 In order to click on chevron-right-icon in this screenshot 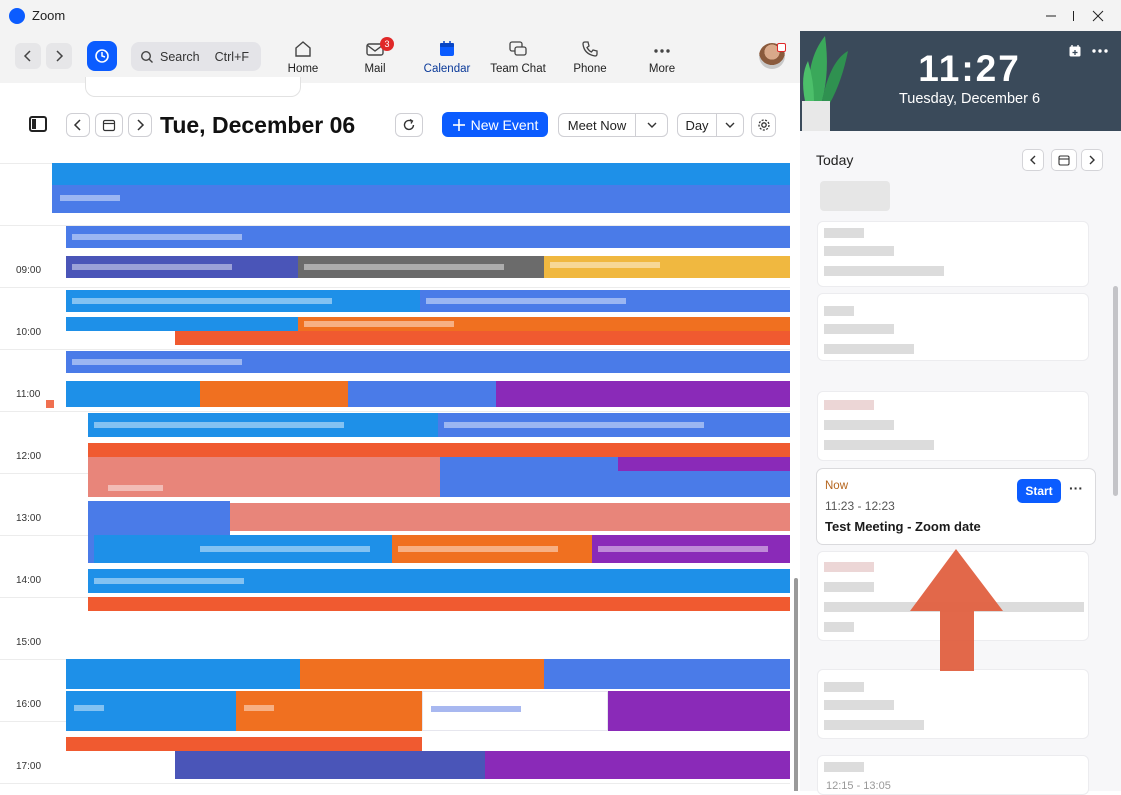, I will do `click(141, 125)`.